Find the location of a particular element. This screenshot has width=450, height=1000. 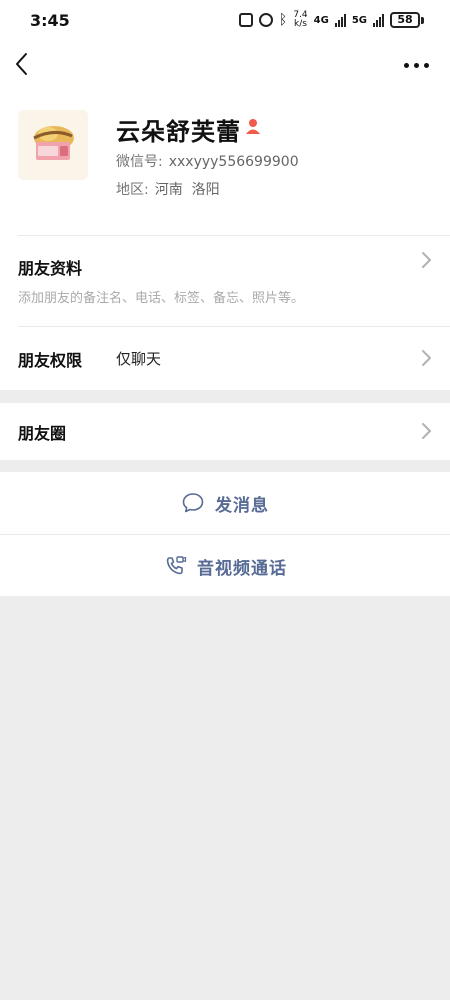

friend-info-row: 朋友资料 添加朋友的备注名、电话、标签、备忘、照片等。 is located at coordinates (225, 280).